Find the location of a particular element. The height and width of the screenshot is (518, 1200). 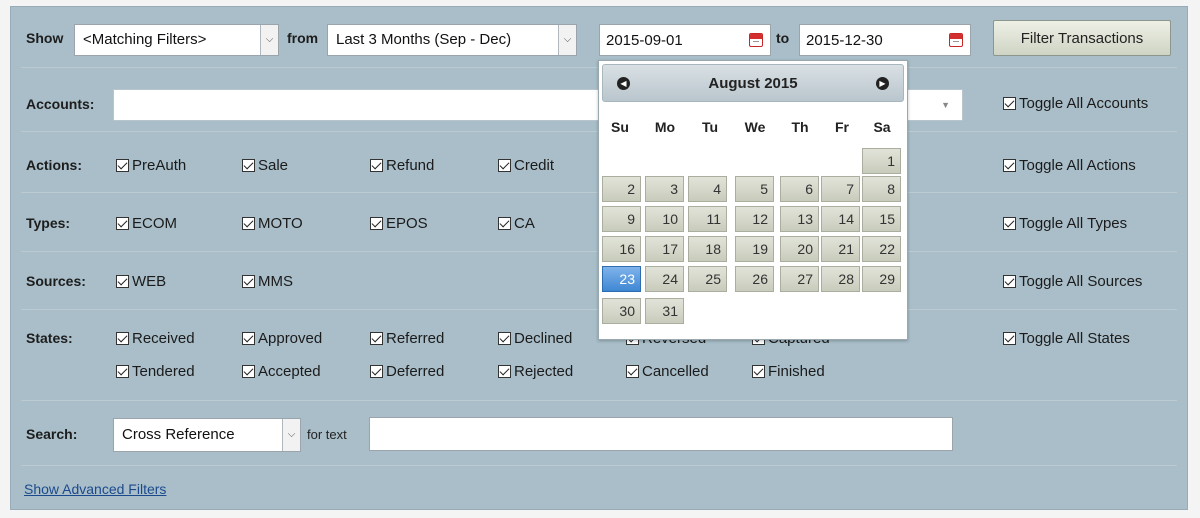

state-checkbox-deferred: Deferred is located at coordinates (407, 371).